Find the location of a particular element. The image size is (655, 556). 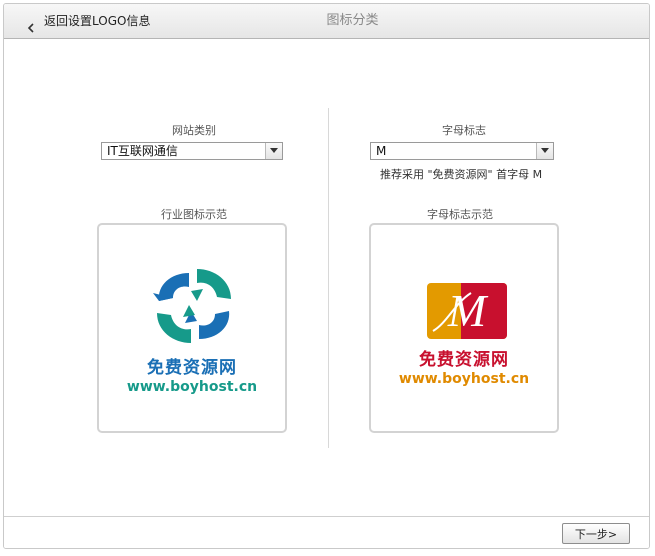

industry-preview-label: 行业图标示范 is located at coordinates (194, 214).